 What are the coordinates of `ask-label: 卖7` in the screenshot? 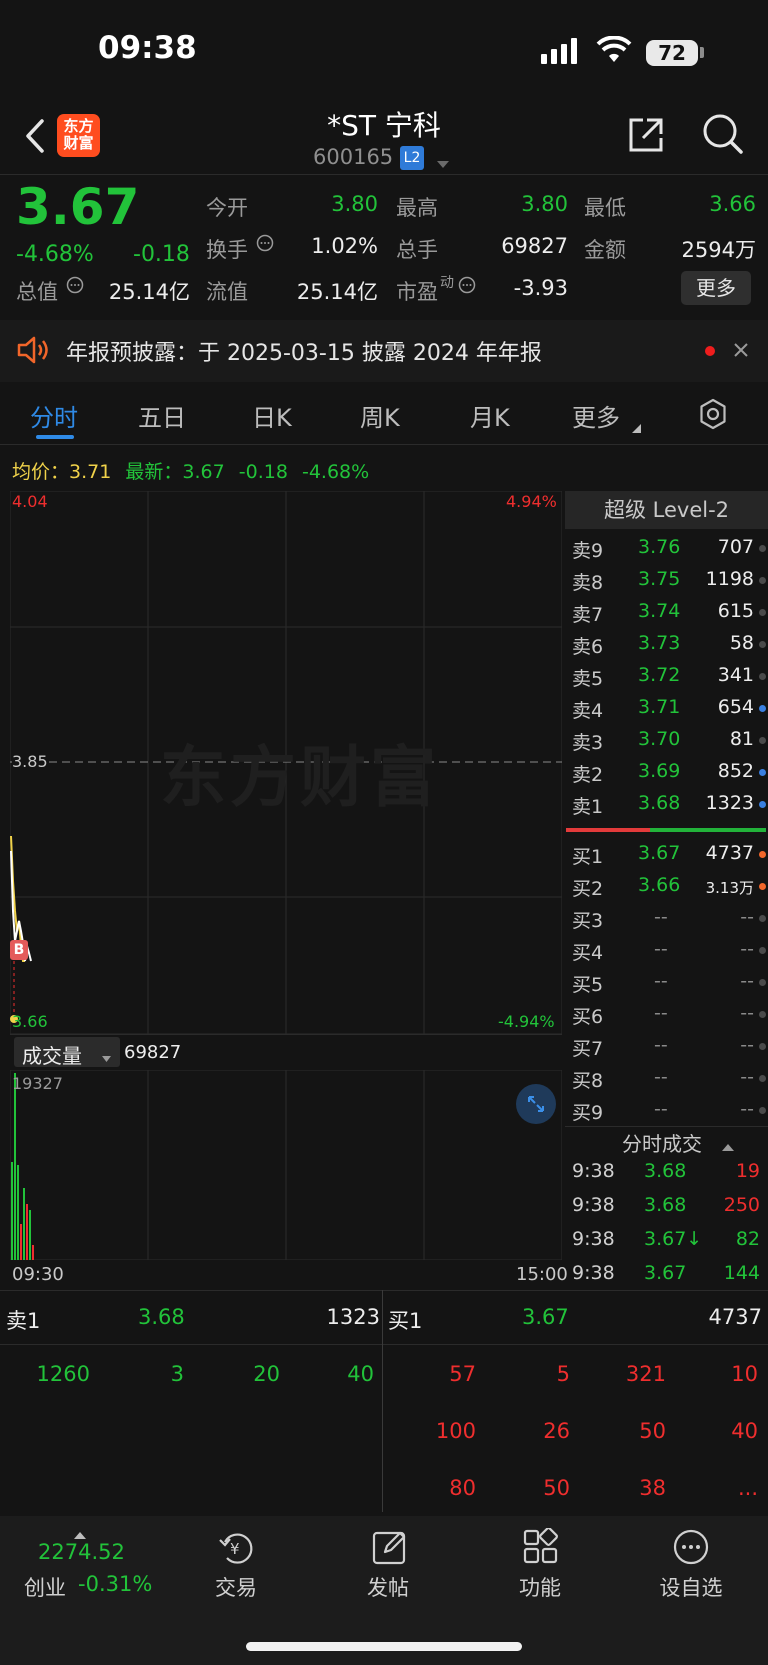 It's located at (588, 615).